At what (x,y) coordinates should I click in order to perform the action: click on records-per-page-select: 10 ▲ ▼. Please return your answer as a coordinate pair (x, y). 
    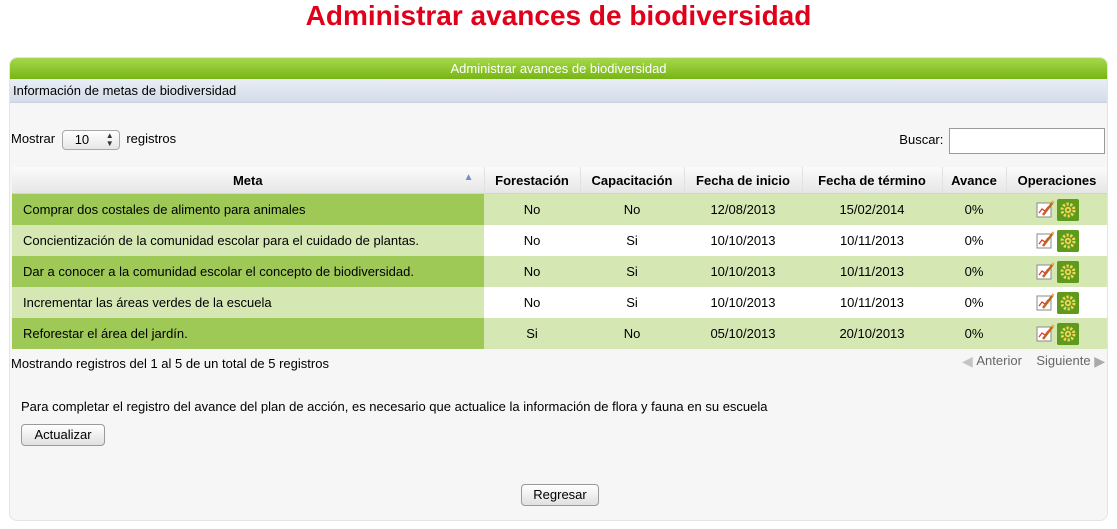
    Looking at the image, I should click on (90, 139).